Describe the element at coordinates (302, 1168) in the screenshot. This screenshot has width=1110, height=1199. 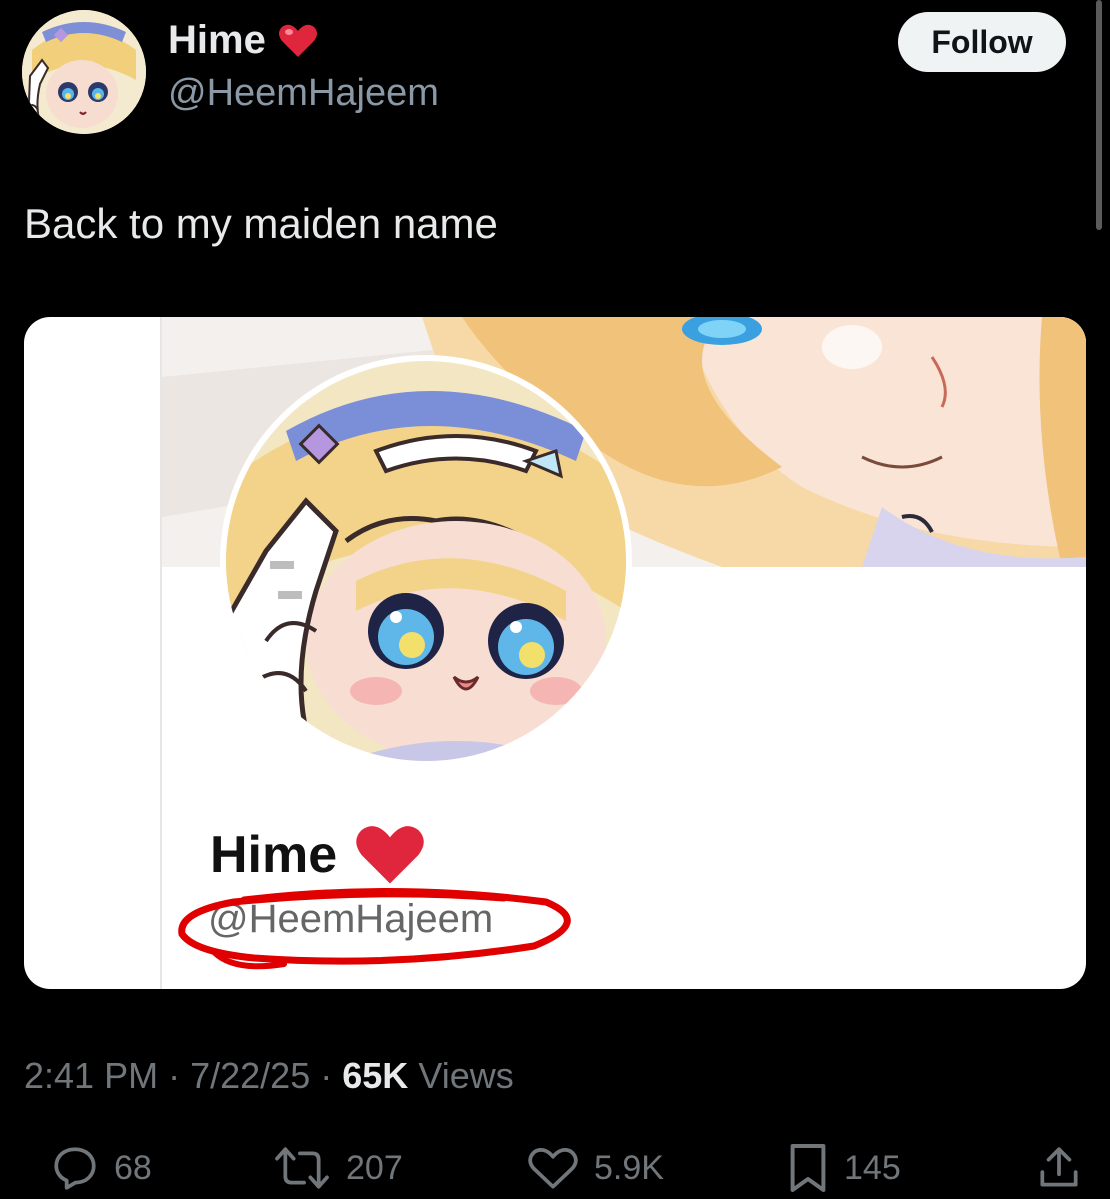
I see `retweet-icon` at that location.